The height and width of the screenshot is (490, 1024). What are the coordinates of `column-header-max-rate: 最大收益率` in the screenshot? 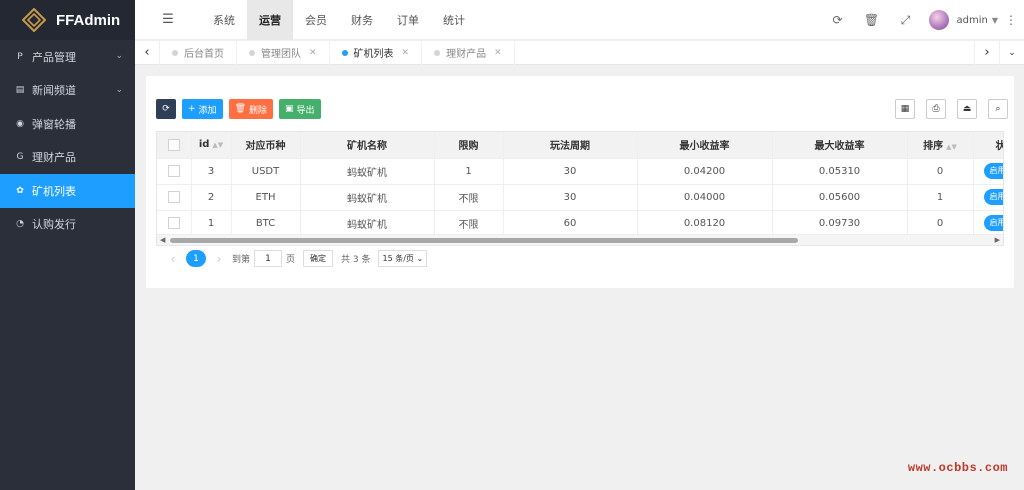 It's located at (840, 145).